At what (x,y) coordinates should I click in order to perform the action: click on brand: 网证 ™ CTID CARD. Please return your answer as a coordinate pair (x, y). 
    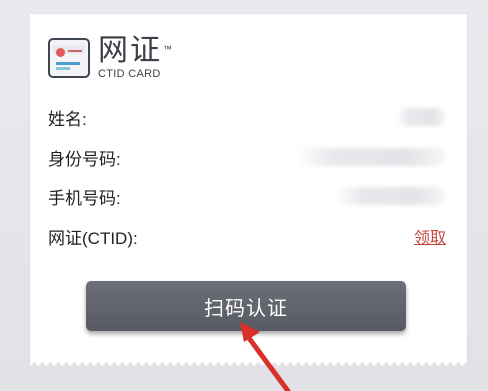
    Looking at the image, I should click on (135, 57).